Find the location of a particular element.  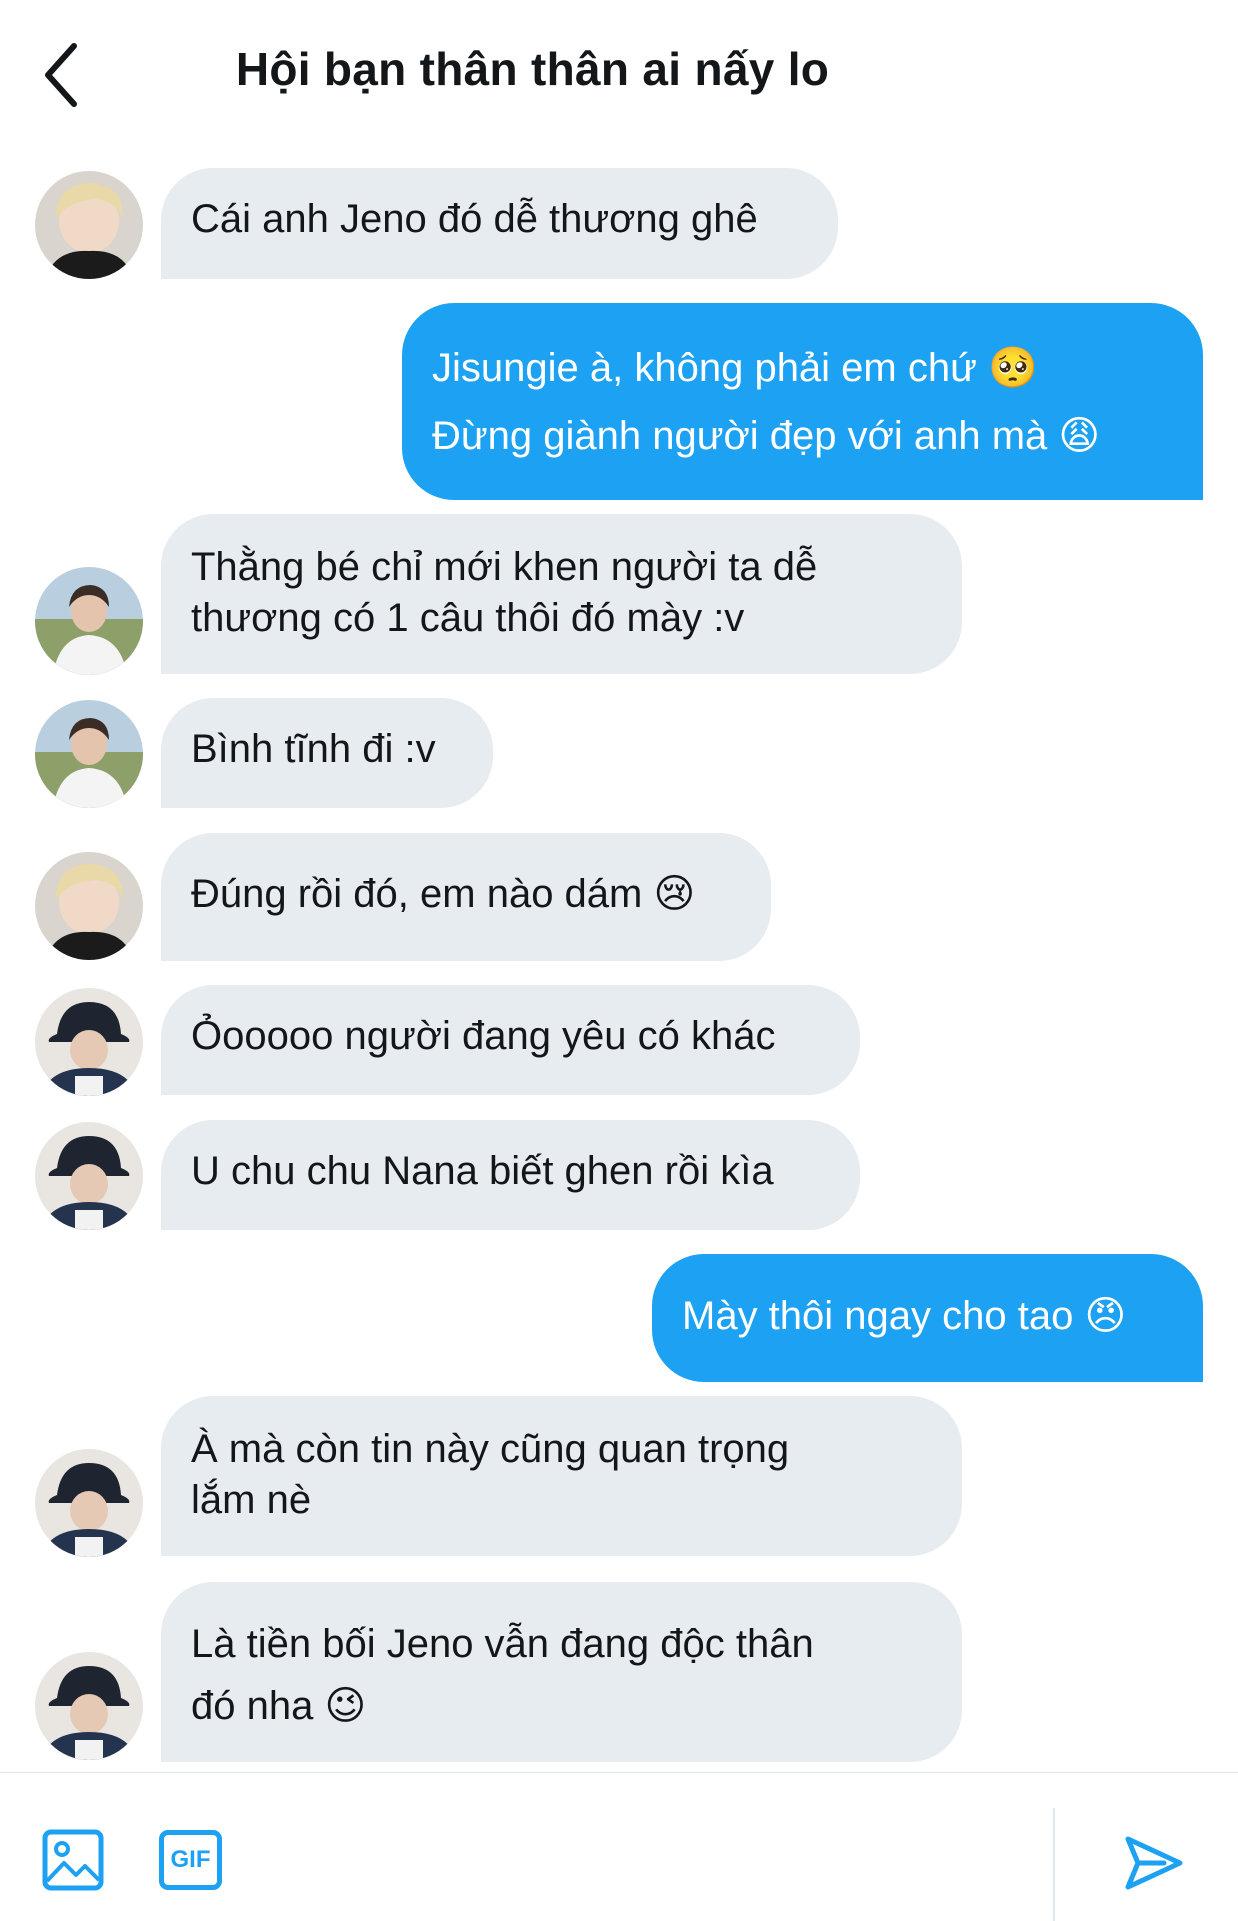

message-bubble-received: À mà còn tin này cũng quan trọng lắm nè is located at coordinates (561, 1476).